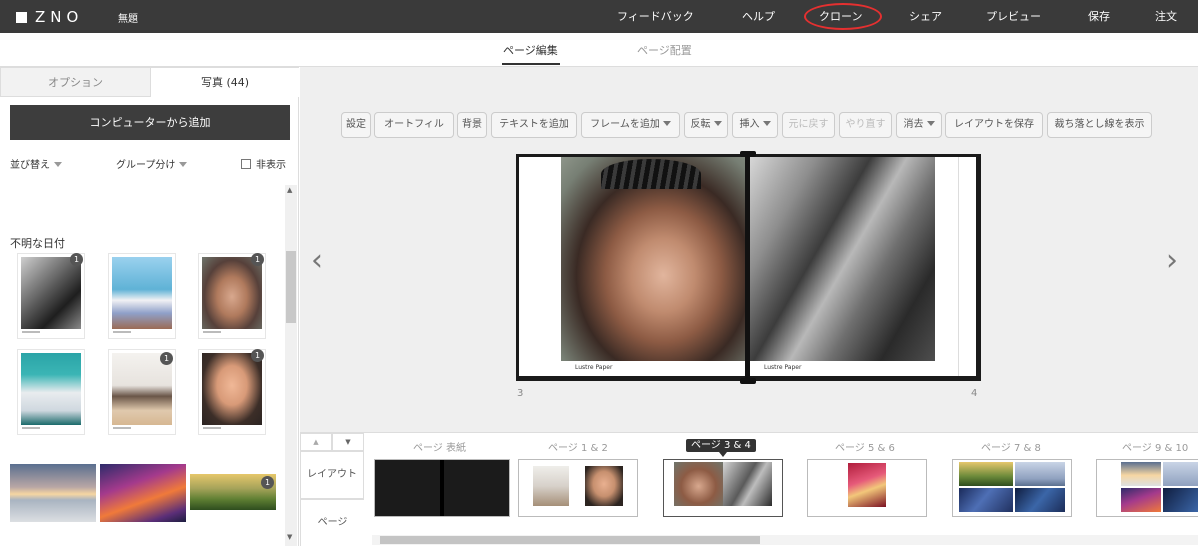 This screenshot has width=1198, height=546. Describe the element at coordinates (332, 475) in the screenshot. I see `layout-tab: レイアウト` at that location.